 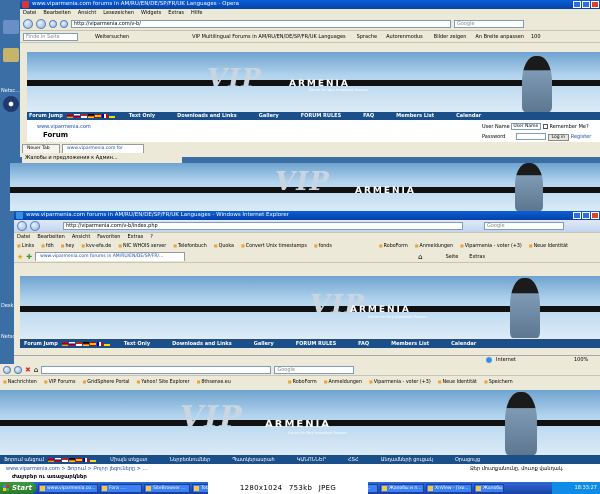 What do you see at coordinates (22, 226) in the screenshot?
I see `ie-back-icon` at bounding box center [22, 226].